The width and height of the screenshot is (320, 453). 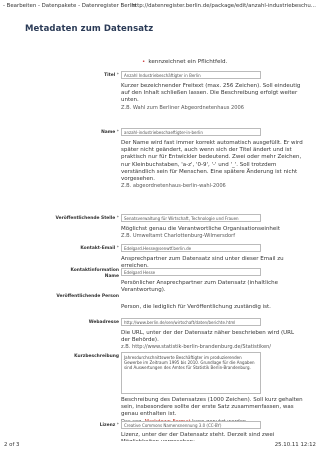 What do you see at coordinates (94, 273) in the screenshot?
I see `contact-name-label: Kontaktinformation Name` at bounding box center [94, 273].